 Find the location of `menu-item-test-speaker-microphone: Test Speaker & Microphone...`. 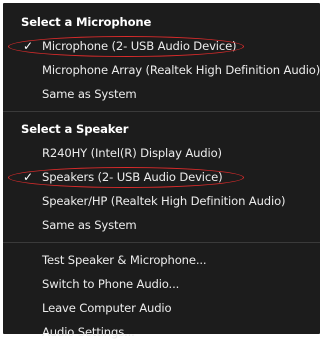

menu-item-test-speaker-microphone: Test Speaker & Microphone... is located at coordinates (161, 260).